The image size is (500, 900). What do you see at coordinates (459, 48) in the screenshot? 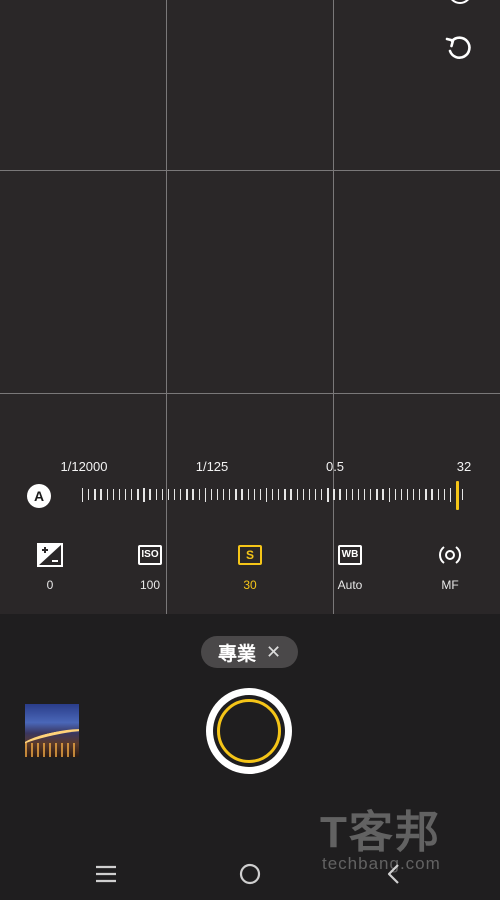
I see `rotate-reset-icon` at bounding box center [459, 48].